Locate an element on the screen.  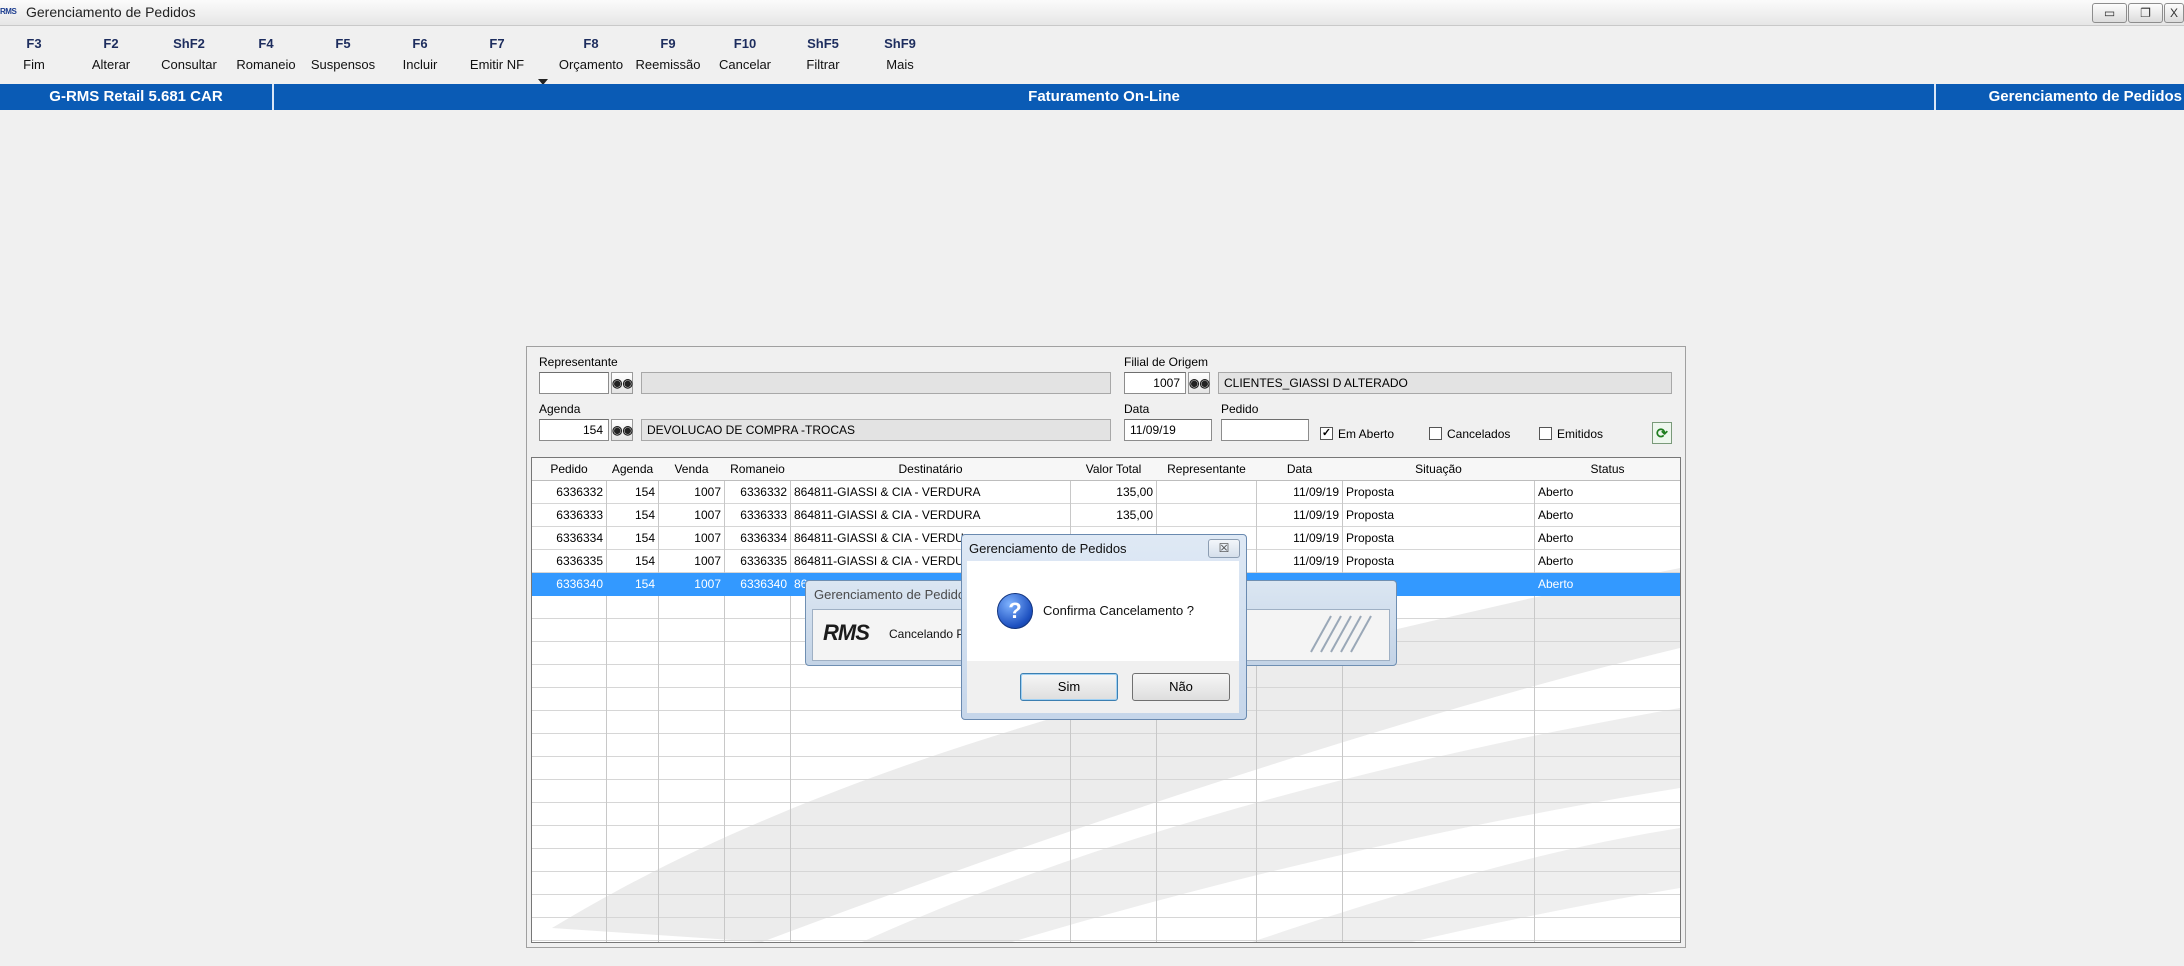
toolbar-button-incluir: F6 Incluir is located at coordinates (420, 54).